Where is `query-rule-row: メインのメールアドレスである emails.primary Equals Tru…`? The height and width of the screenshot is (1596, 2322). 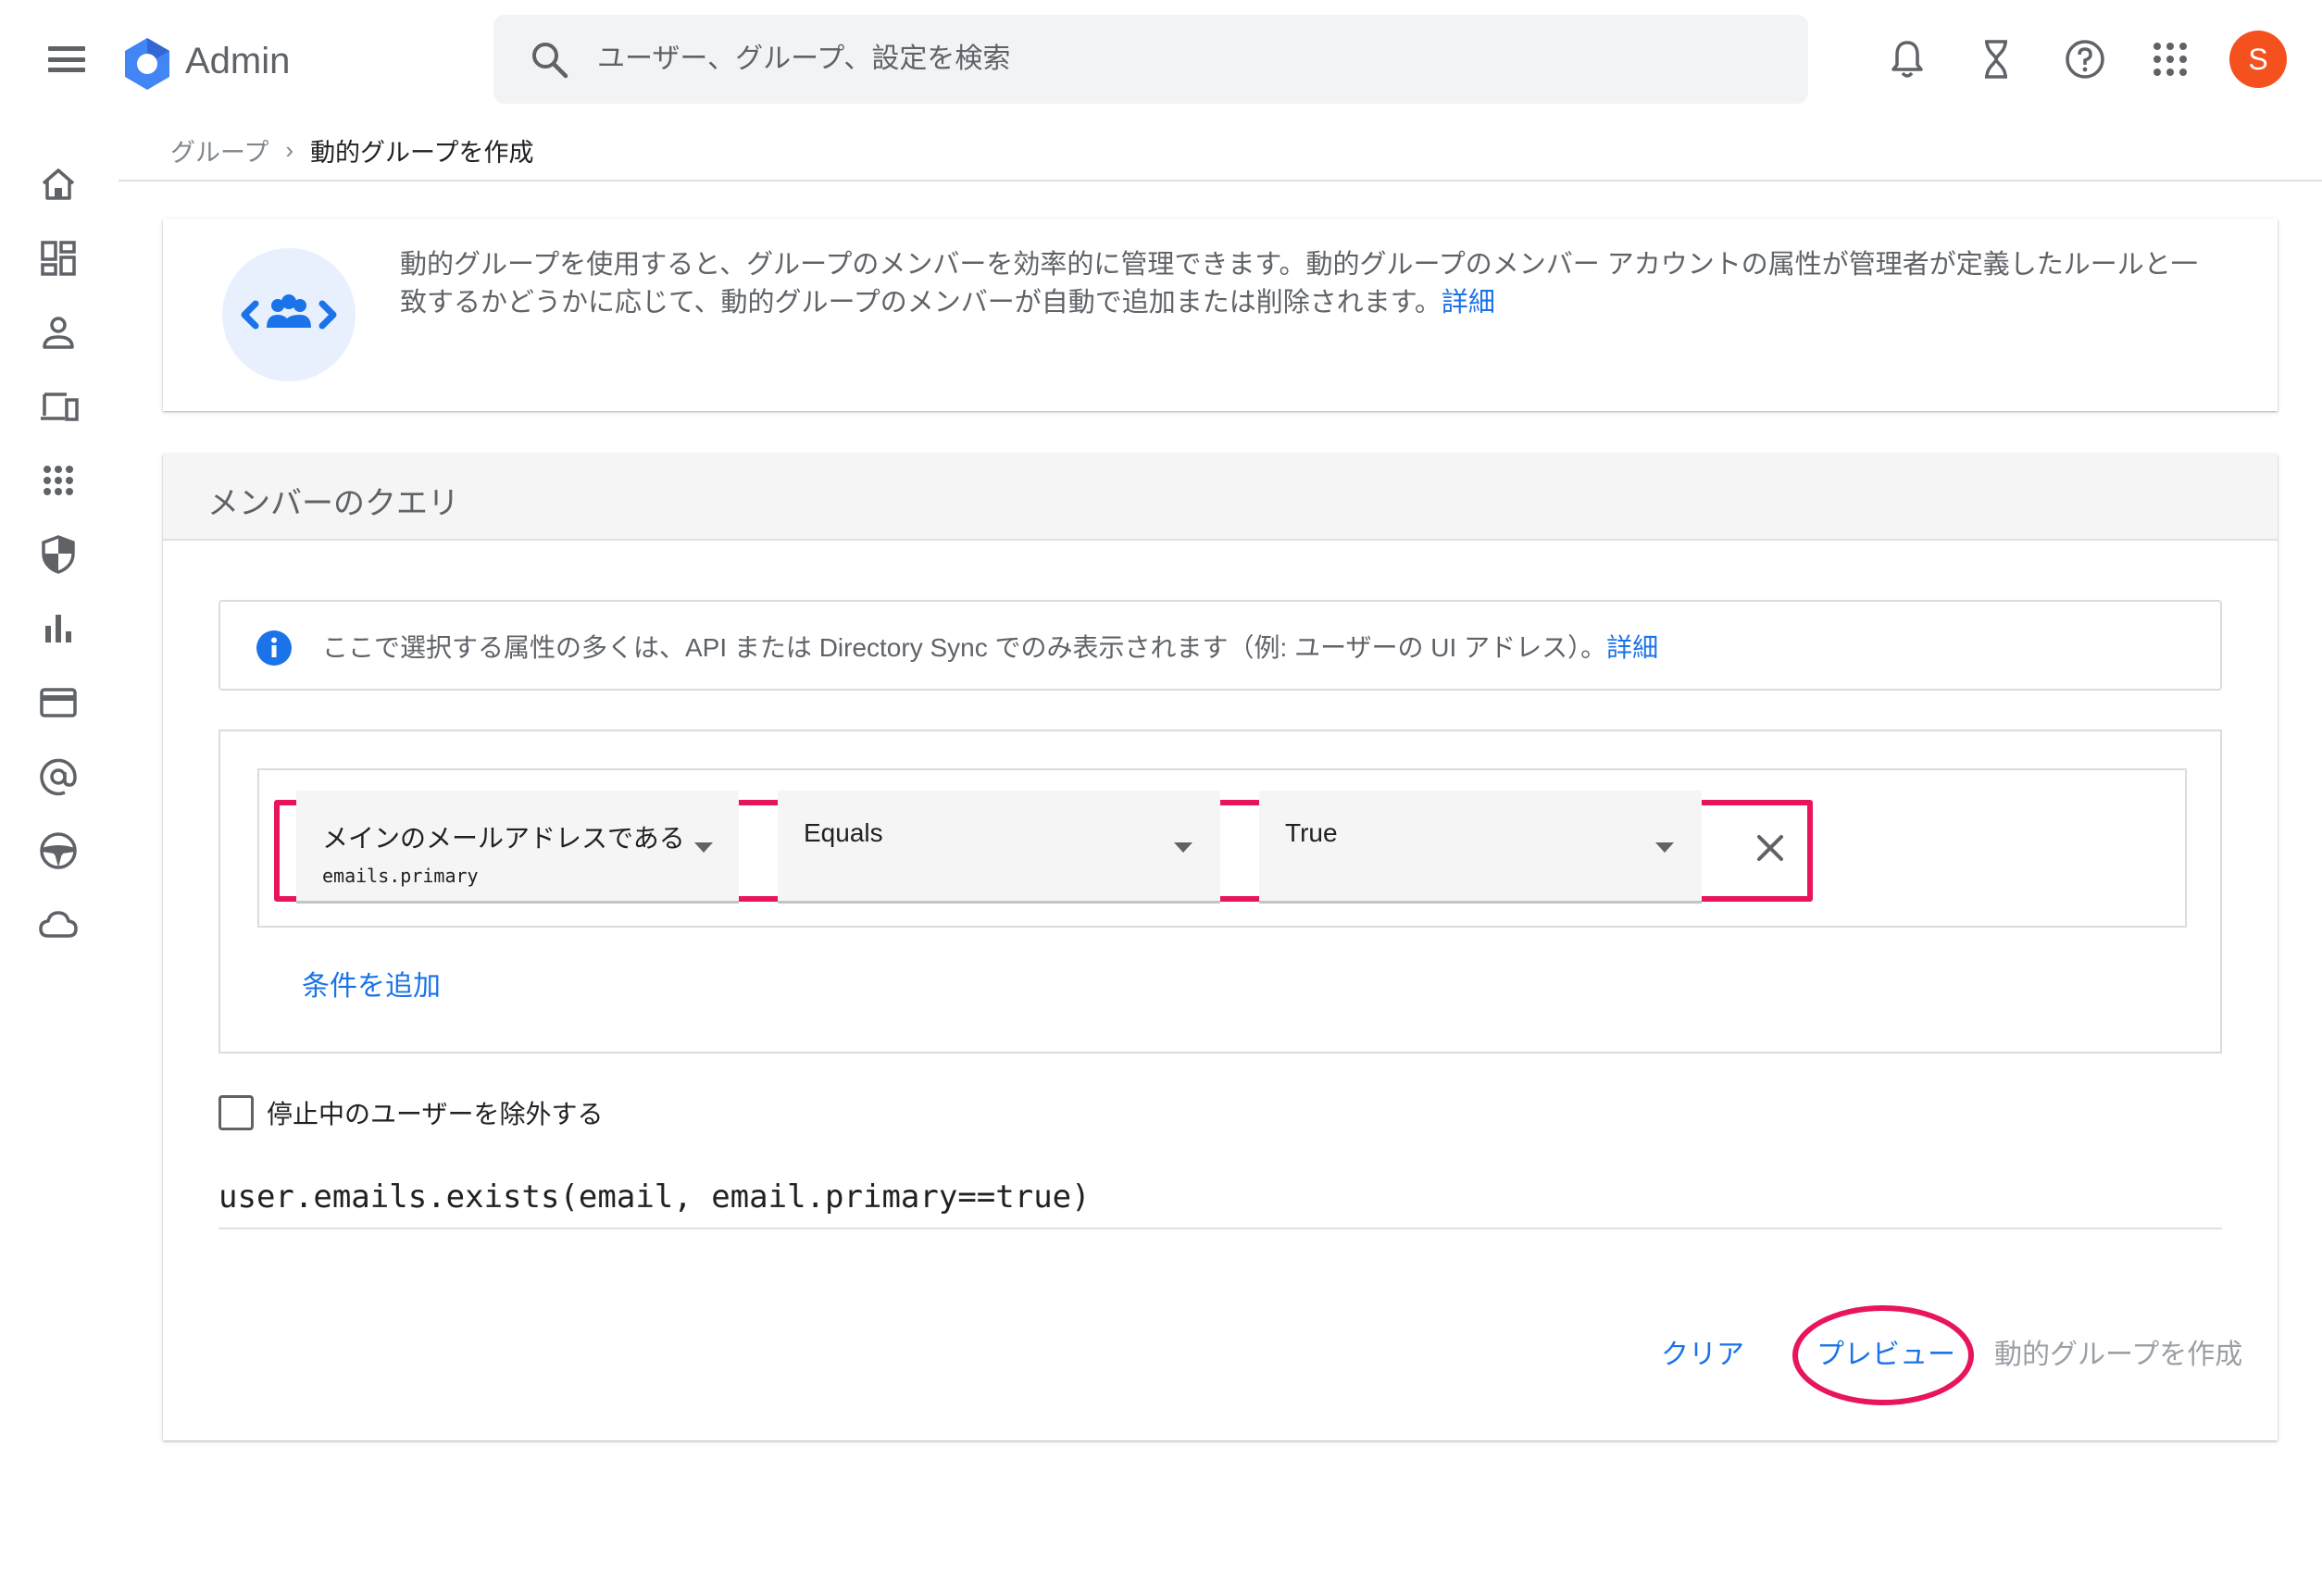
query-rule-row: メインのメールアドレスである emails.primary Equals Tru… is located at coordinates (1222, 848).